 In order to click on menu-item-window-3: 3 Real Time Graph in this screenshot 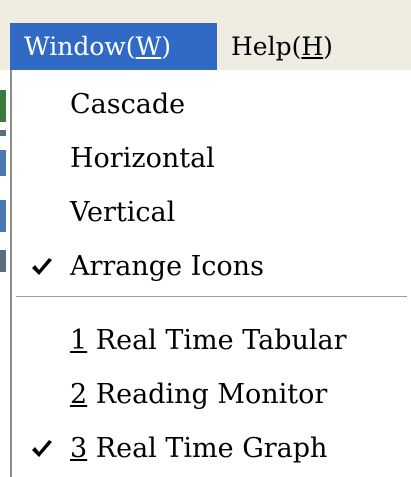, I will do `click(211, 449)`.